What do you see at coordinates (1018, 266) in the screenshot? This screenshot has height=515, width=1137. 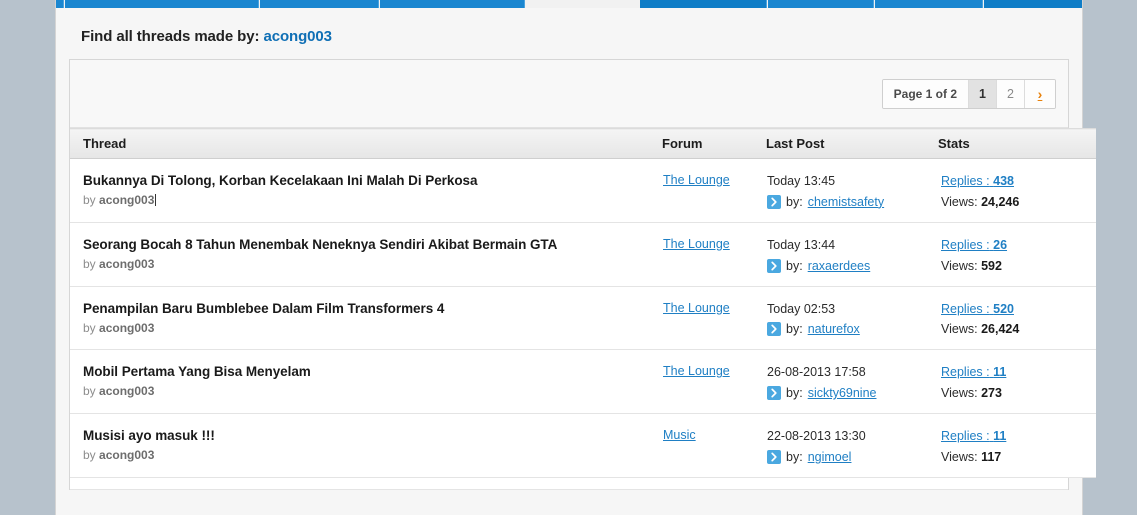 I see `views-row: Views: 592` at bounding box center [1018, 266].